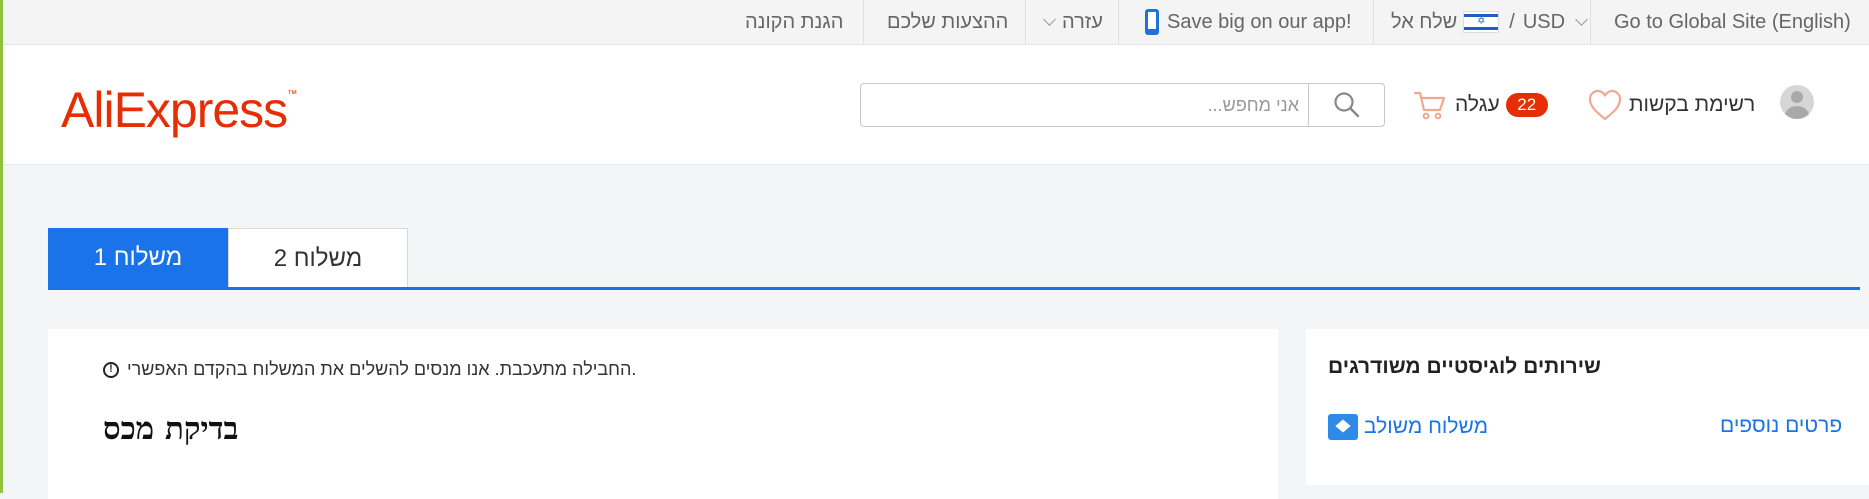 This screenshot has height=499, width=1869. Describe the element at coordinates (1464, 366) in the screenshot. I see `logistics-services-title: שירותים לוגיסטיים משודרגים` at that location.